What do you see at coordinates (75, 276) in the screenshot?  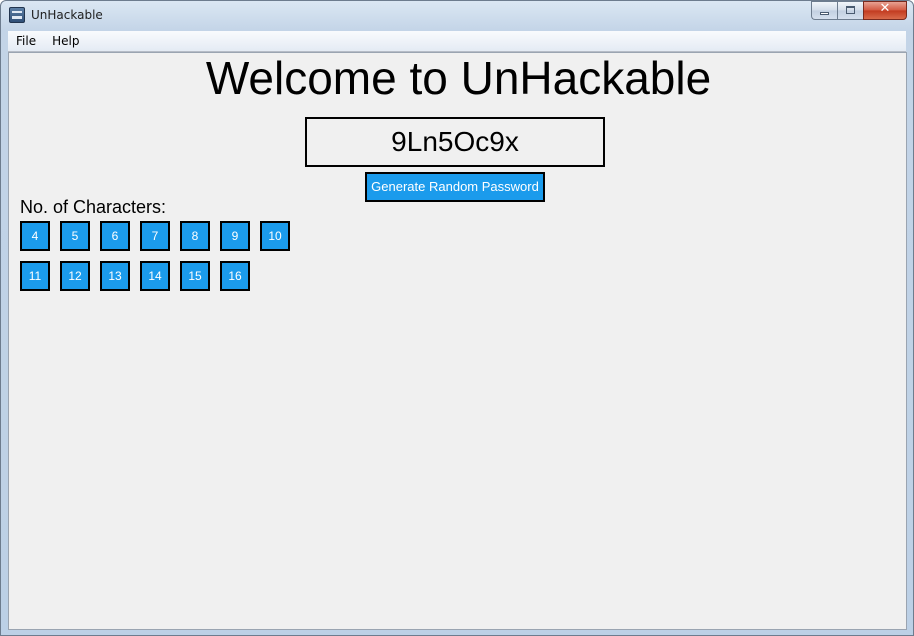 I see `length-button-12: 12` at bounding box center [75, 276].